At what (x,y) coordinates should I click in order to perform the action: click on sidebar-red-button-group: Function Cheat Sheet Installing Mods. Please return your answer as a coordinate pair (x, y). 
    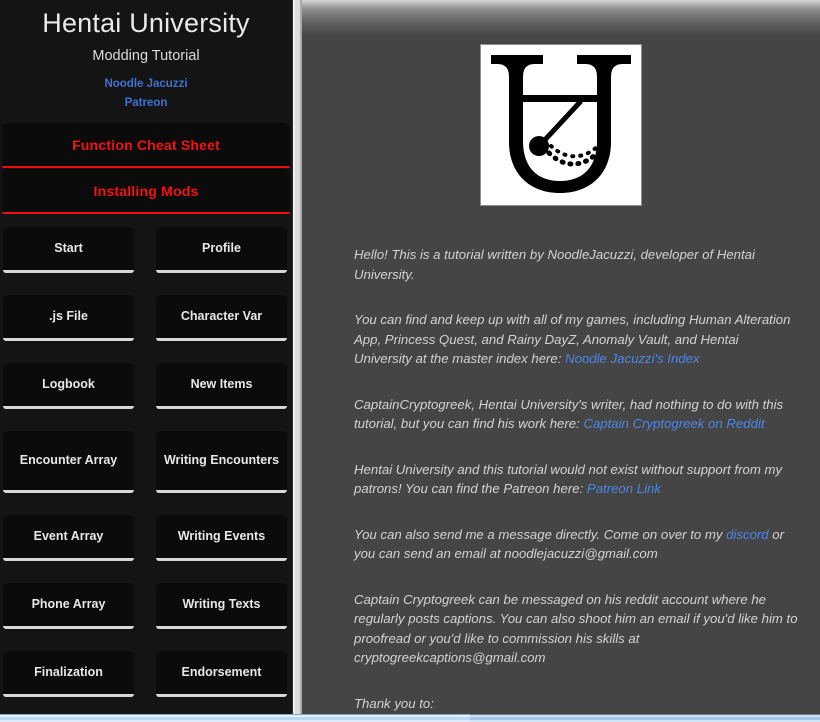
    Looking at the image, I should click on (146, 168).